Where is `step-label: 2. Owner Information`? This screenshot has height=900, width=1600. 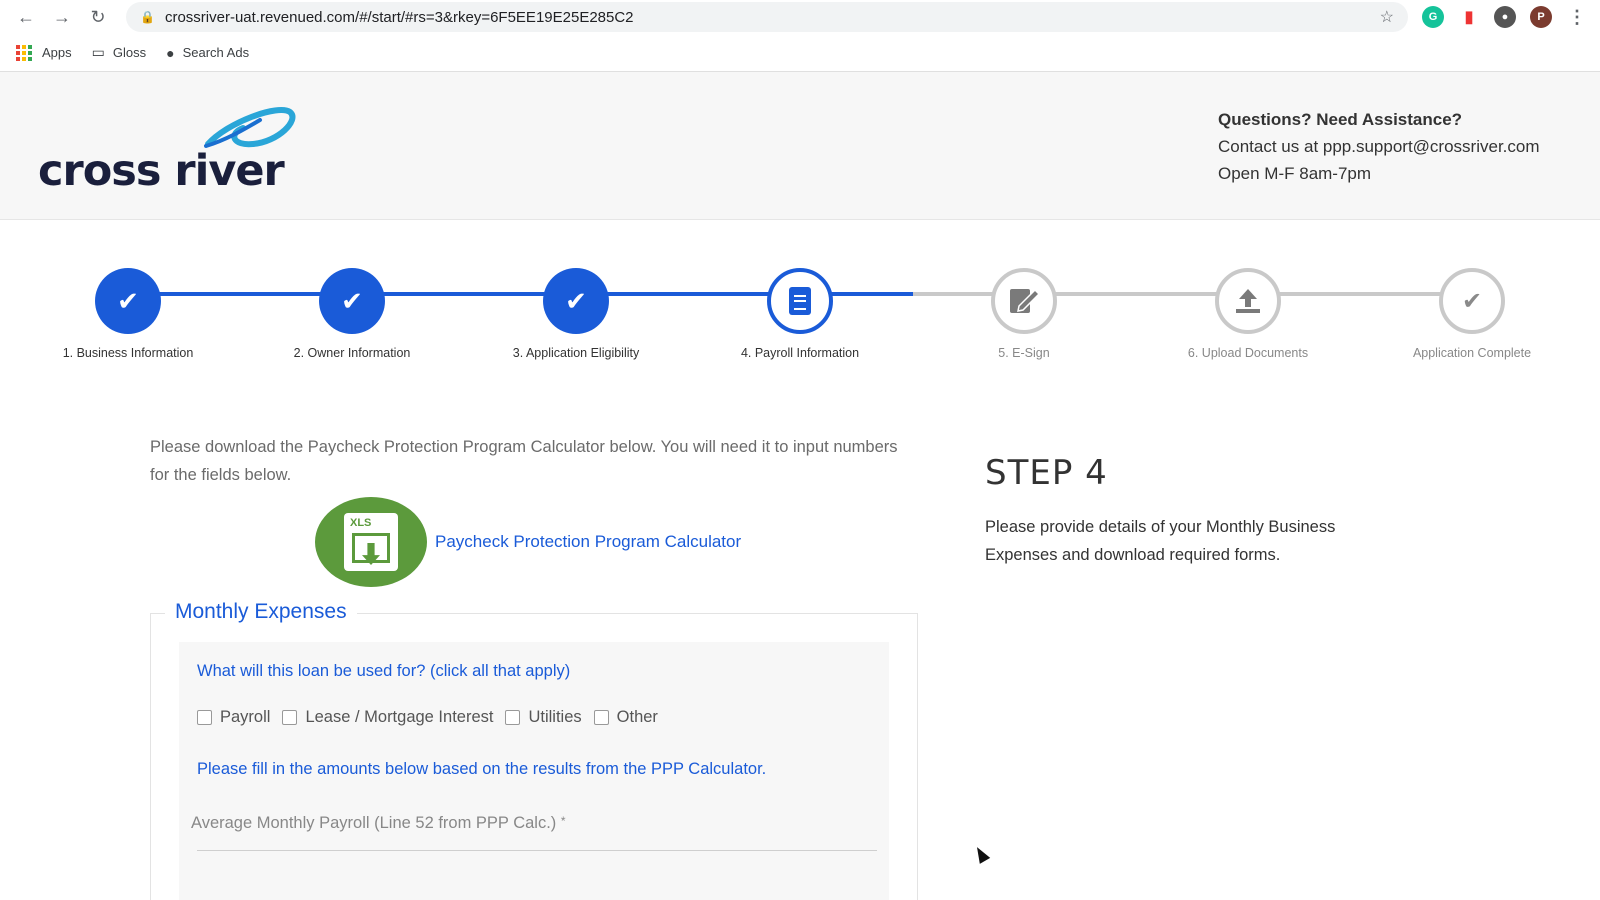 step-label: 2. Owner Information is located at coordinates (352, 353).